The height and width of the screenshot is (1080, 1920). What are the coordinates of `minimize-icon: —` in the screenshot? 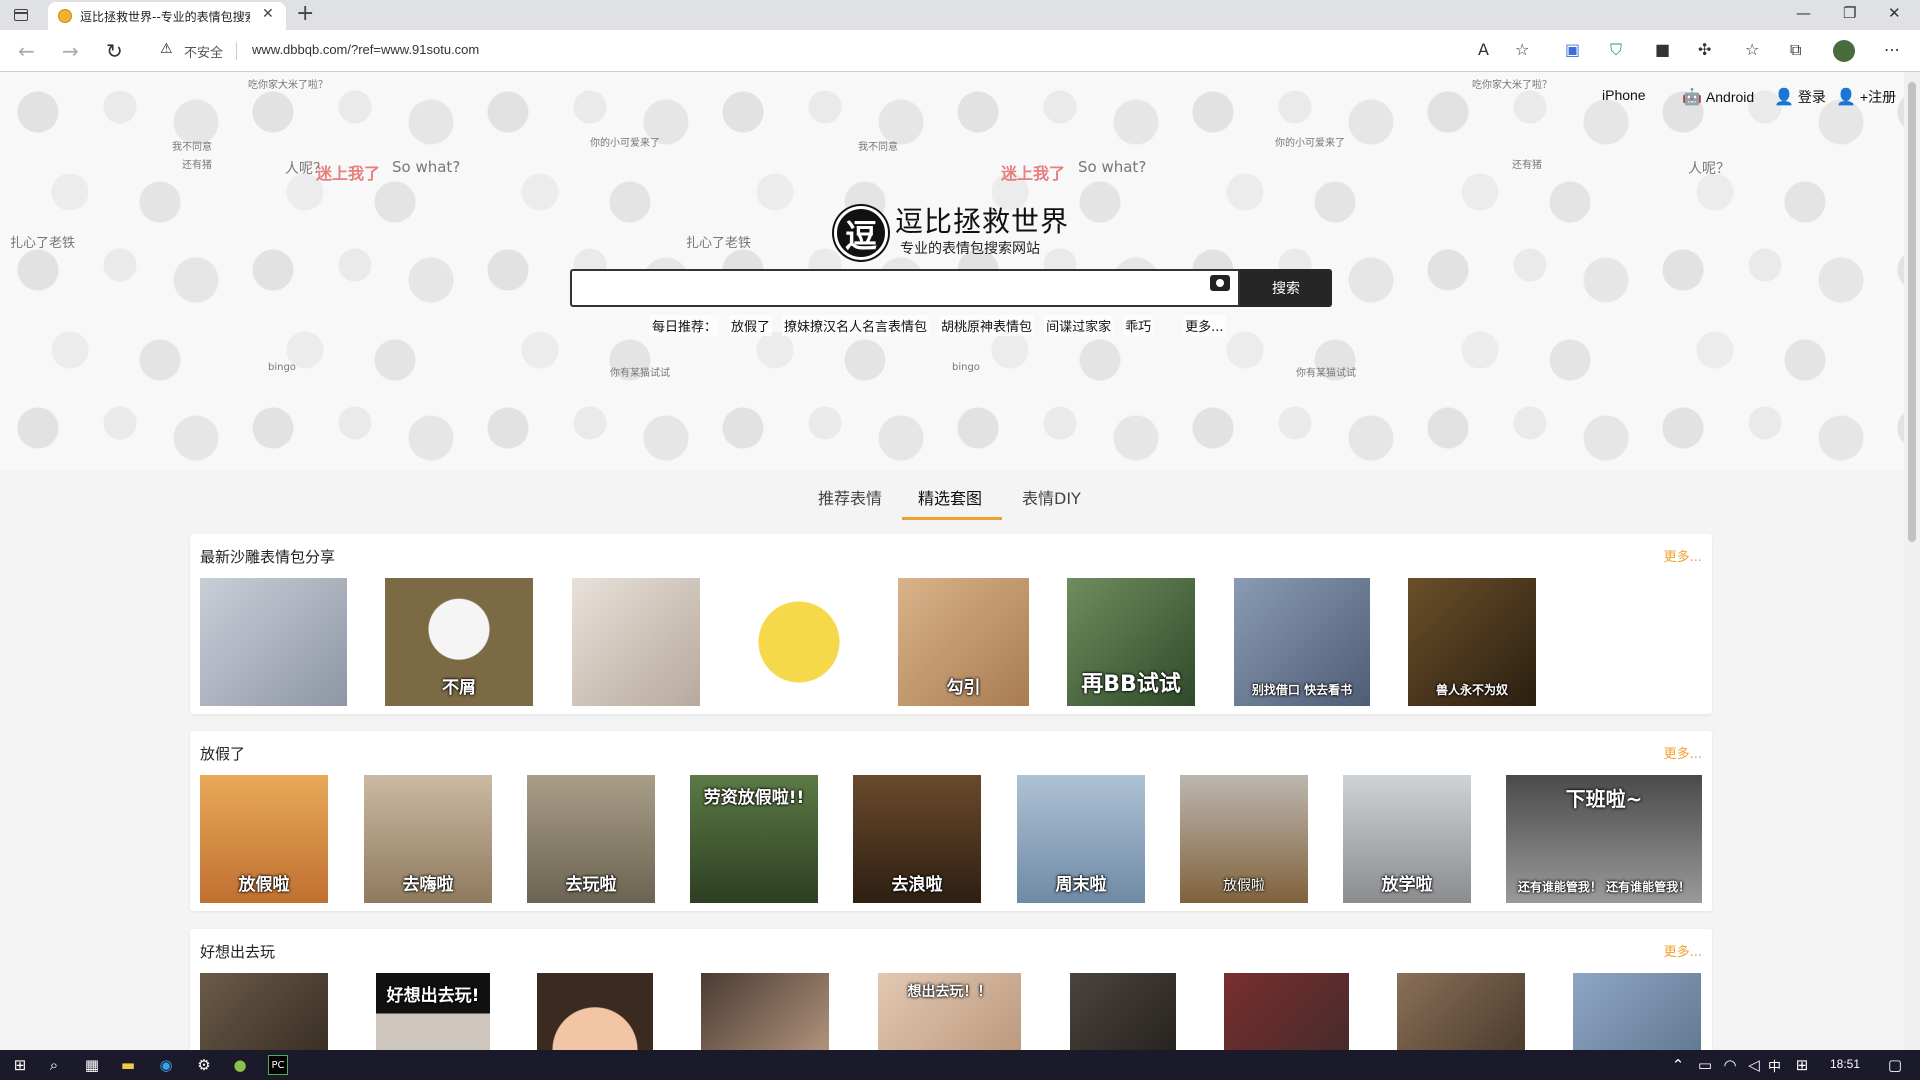 It's located at (1803, 13).